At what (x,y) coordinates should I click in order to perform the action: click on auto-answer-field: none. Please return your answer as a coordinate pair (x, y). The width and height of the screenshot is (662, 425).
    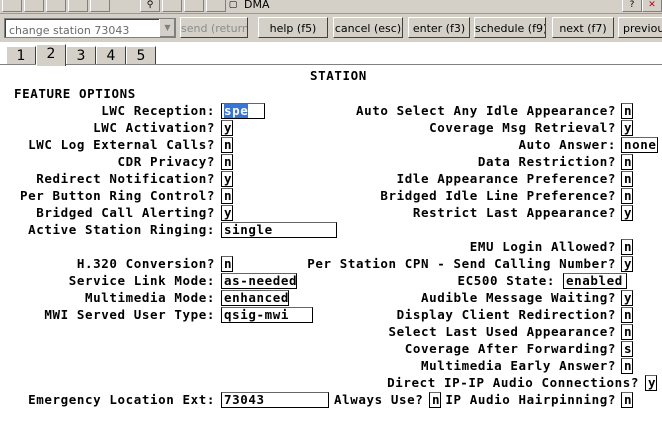
    Looking at the image, I should click on (639, 145).